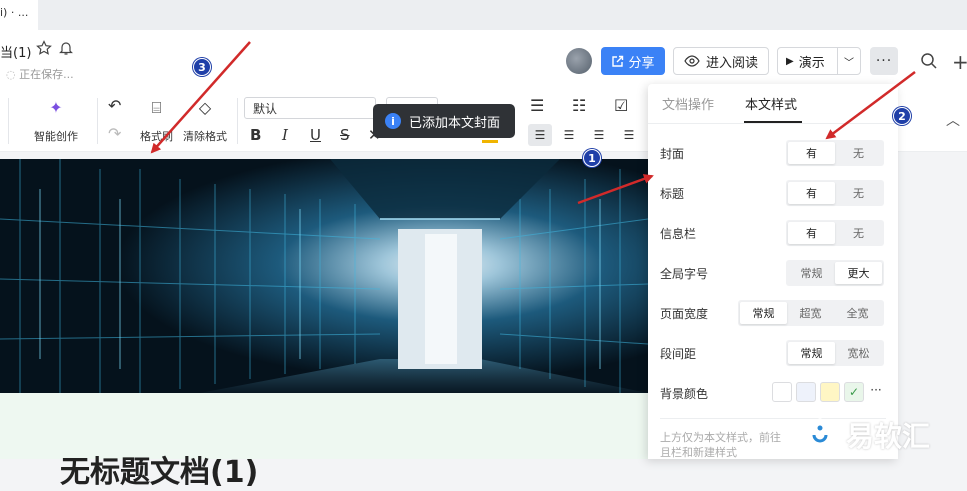 Image resolution: width=967 pixels, height=491 pixels. What do you see at coordinates (790, 61) in the screenshot?
I see `play-icon: ▶` at bounding box center [790, 61].